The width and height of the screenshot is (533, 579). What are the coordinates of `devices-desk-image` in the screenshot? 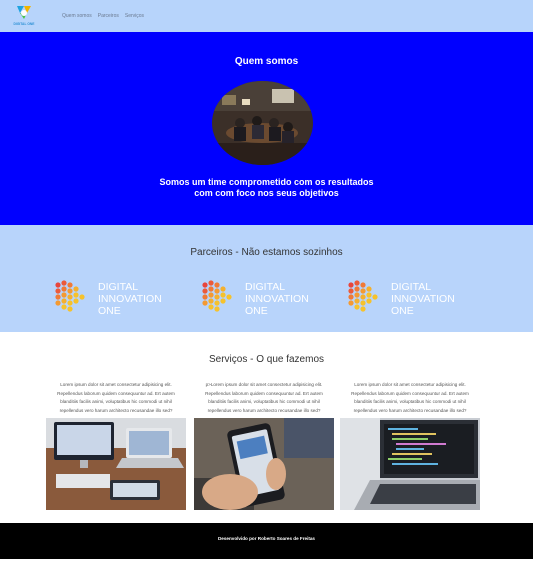 It's located at (116, 464).